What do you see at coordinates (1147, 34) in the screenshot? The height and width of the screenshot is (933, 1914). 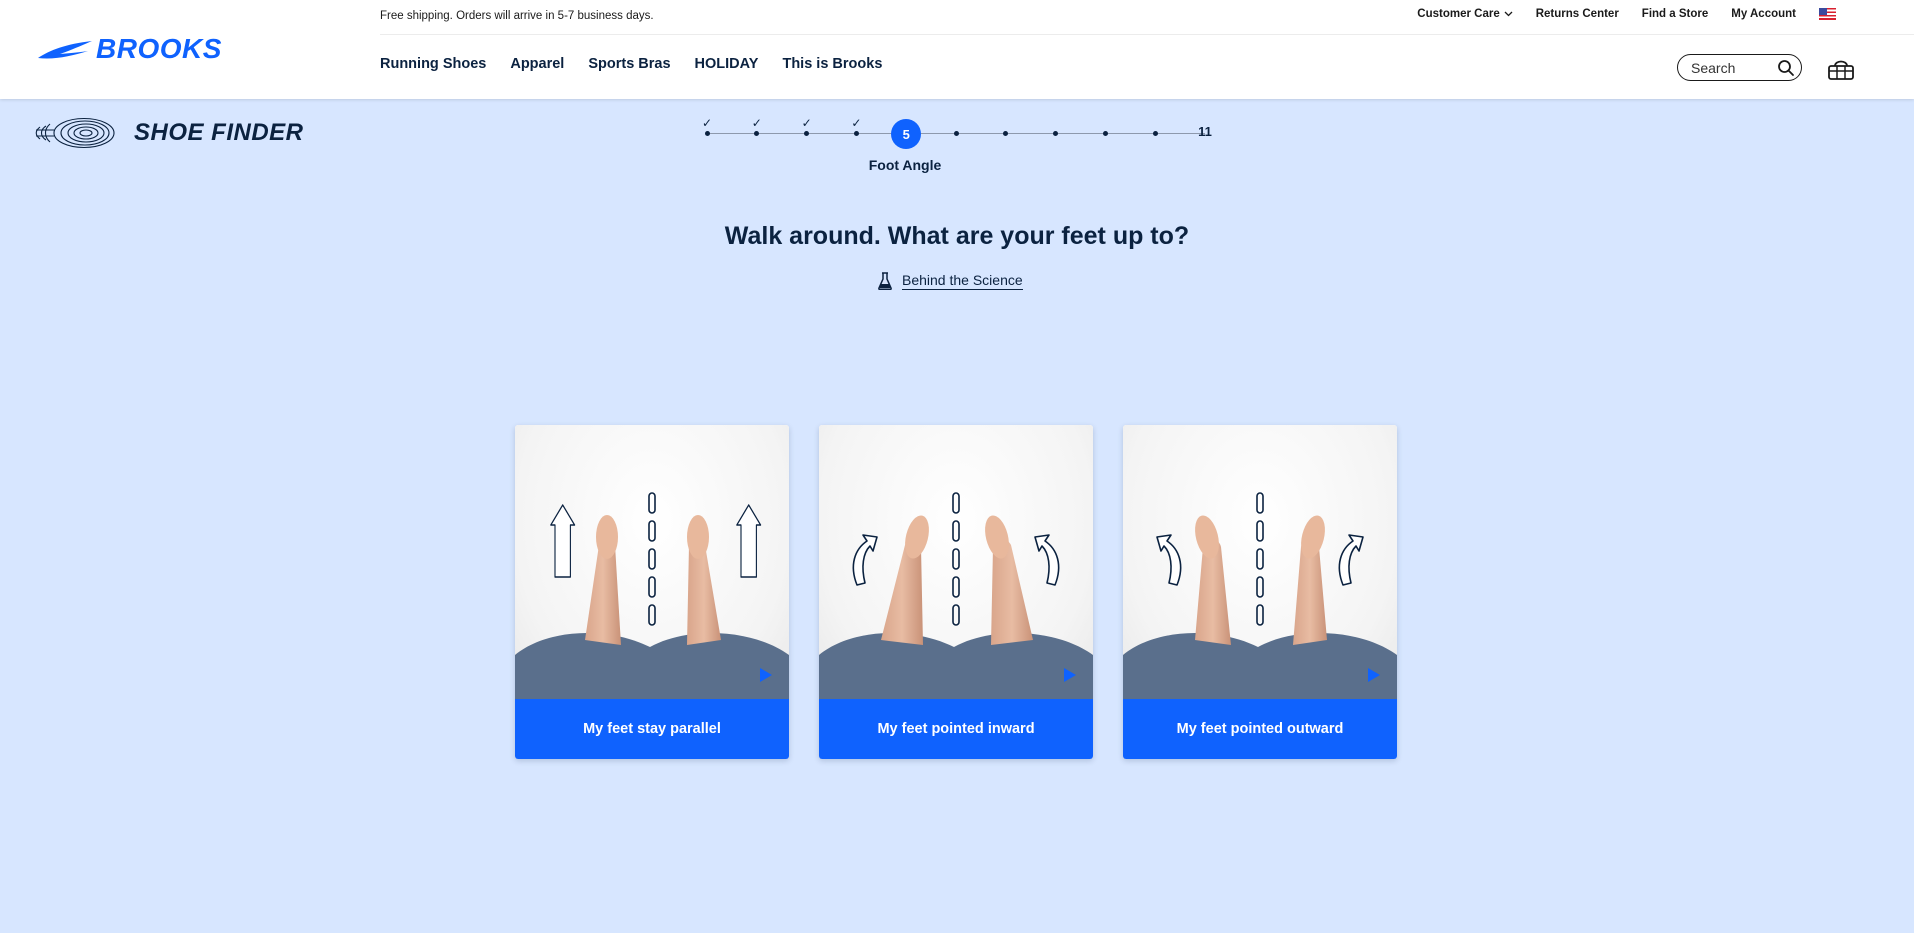 I see `header-divider` at bounding box center [1147, 34].